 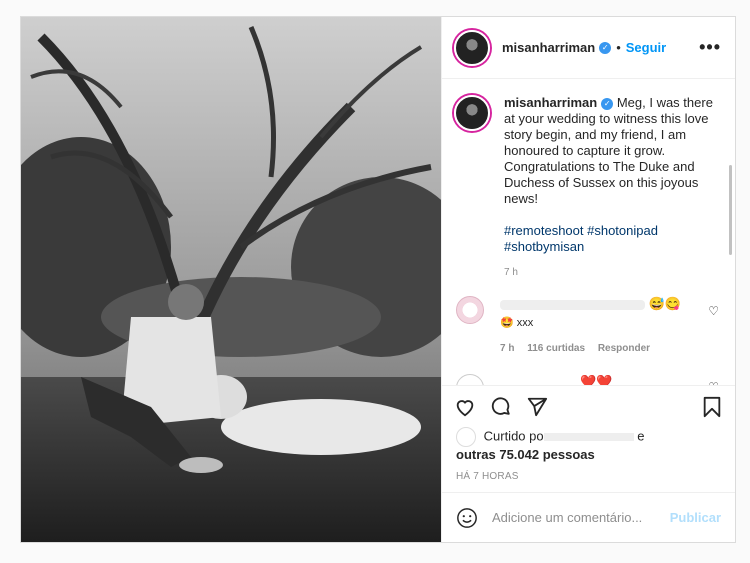 I want to click on blurred-username, so click(x=572, y=304).